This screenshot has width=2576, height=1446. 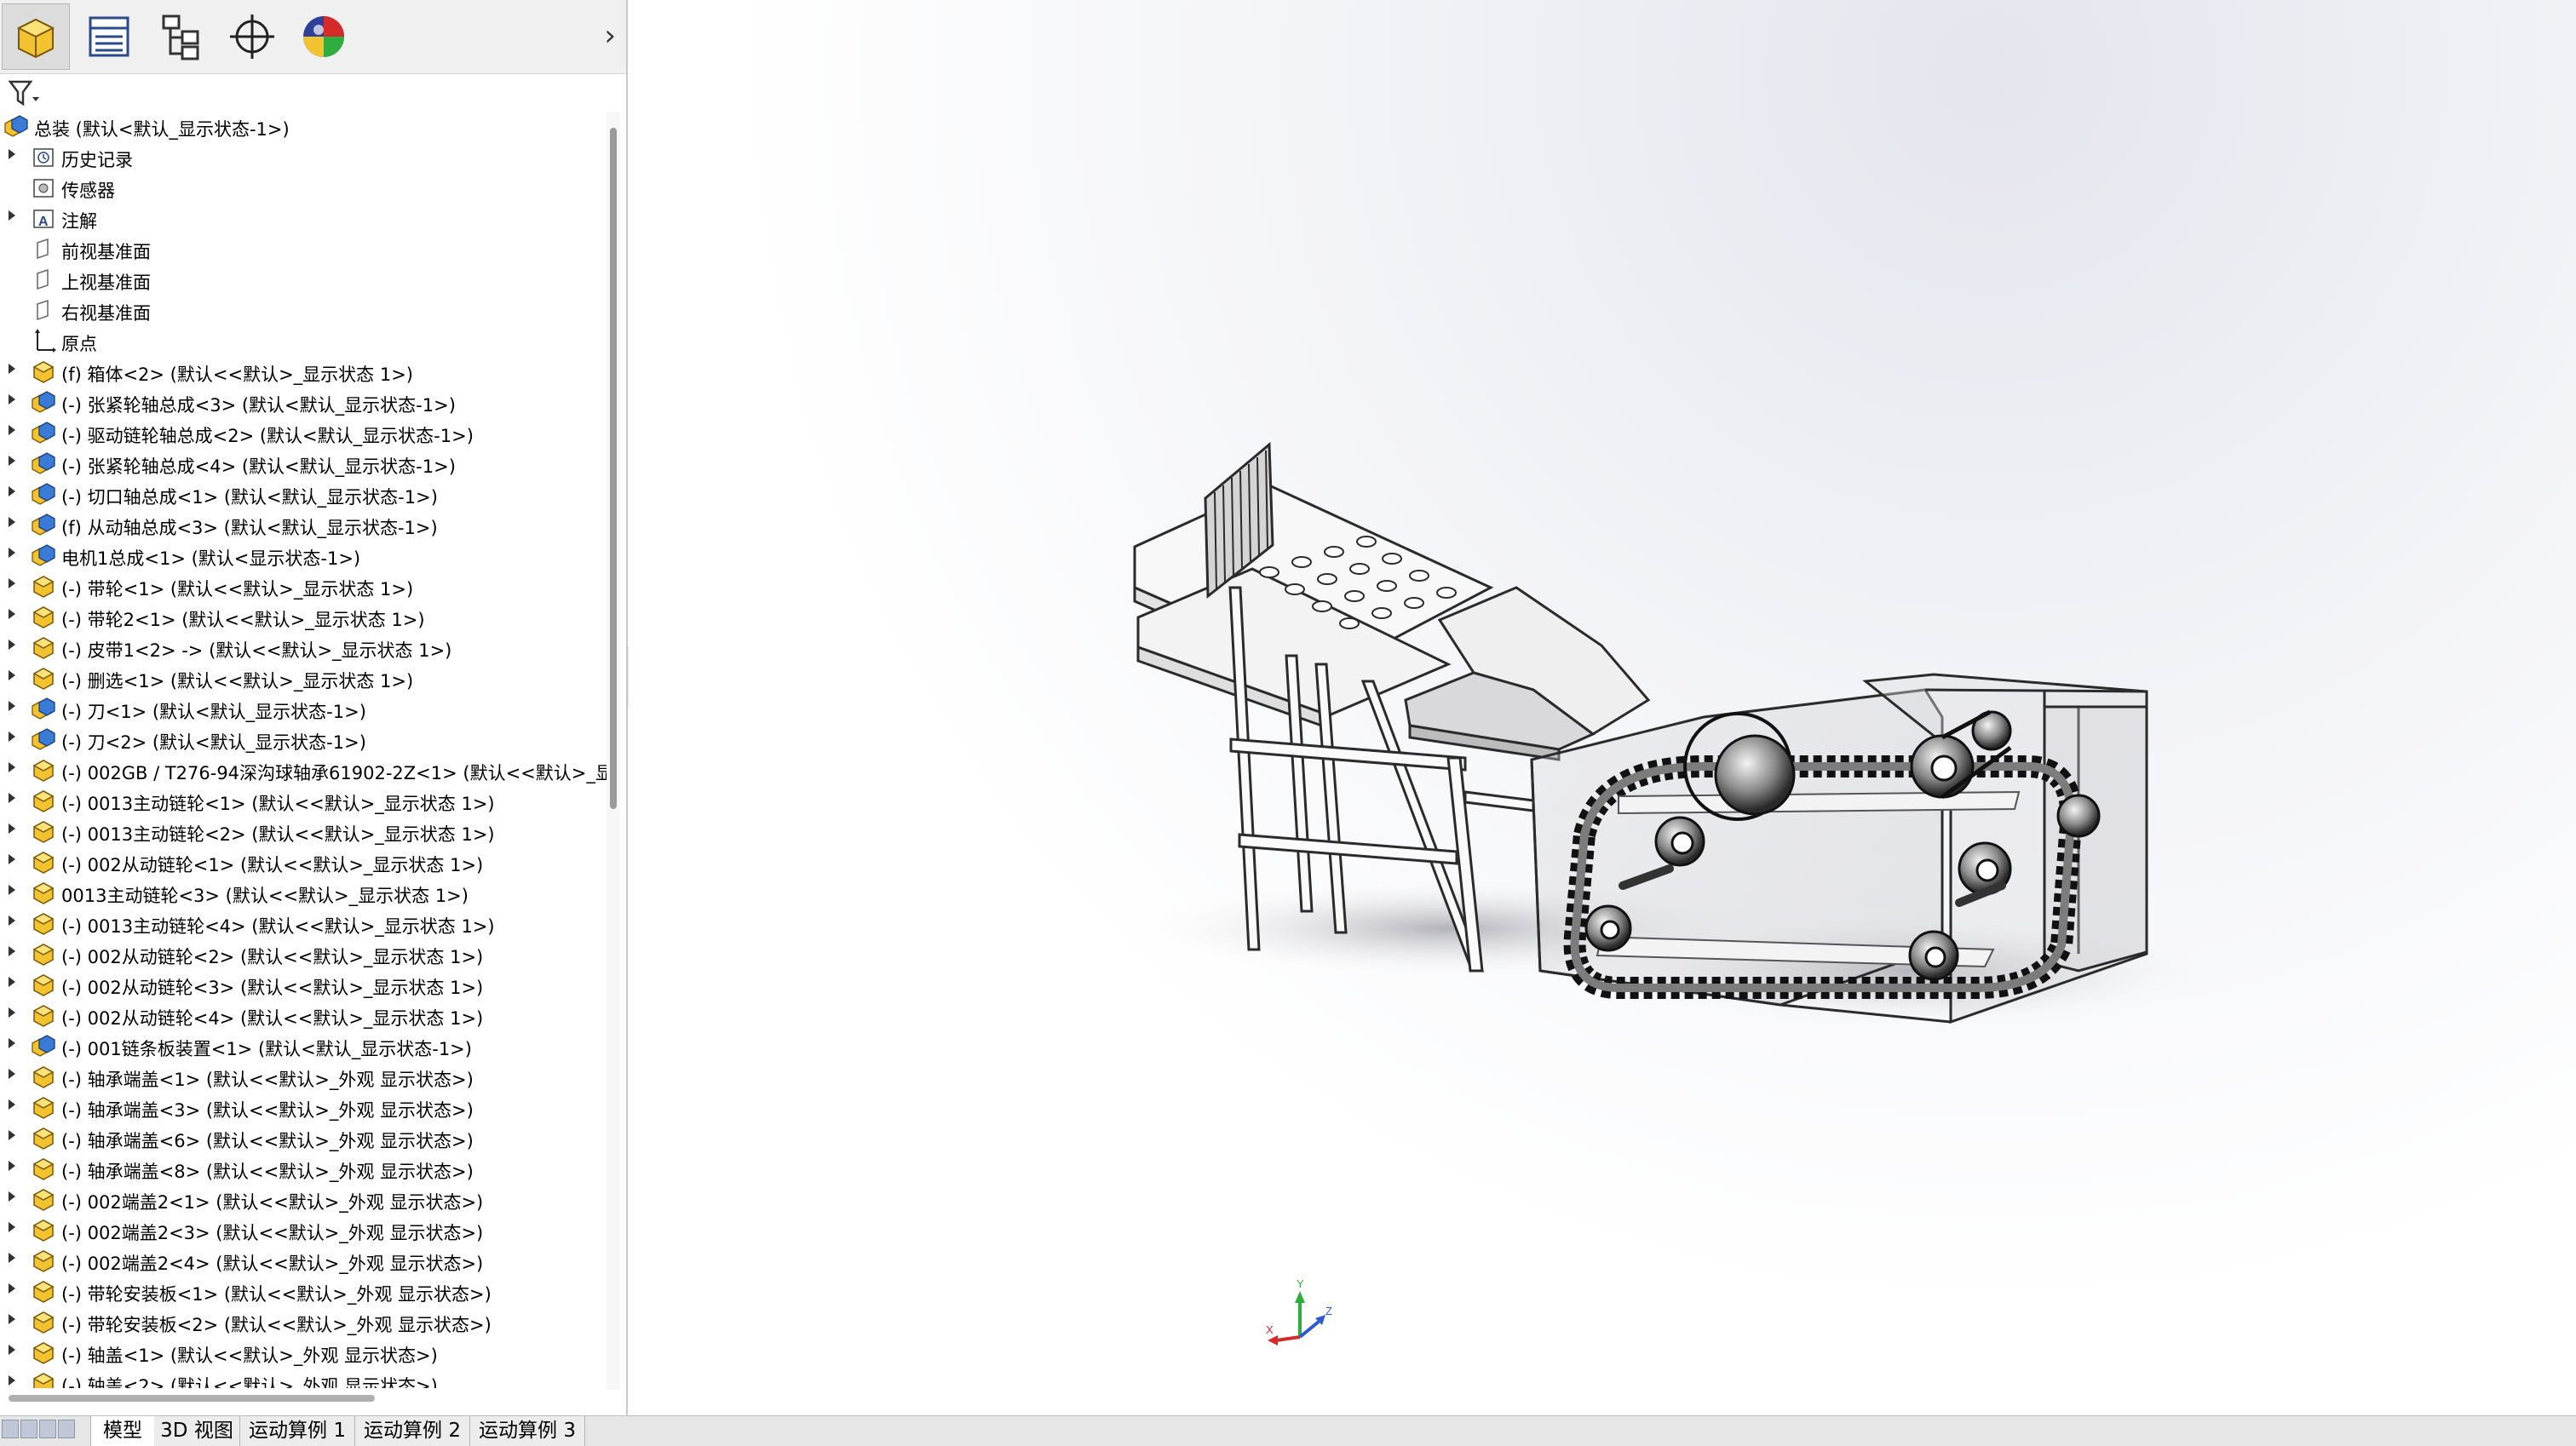 I want to click on tab-model: 模型, so click(x=123, y=1431).